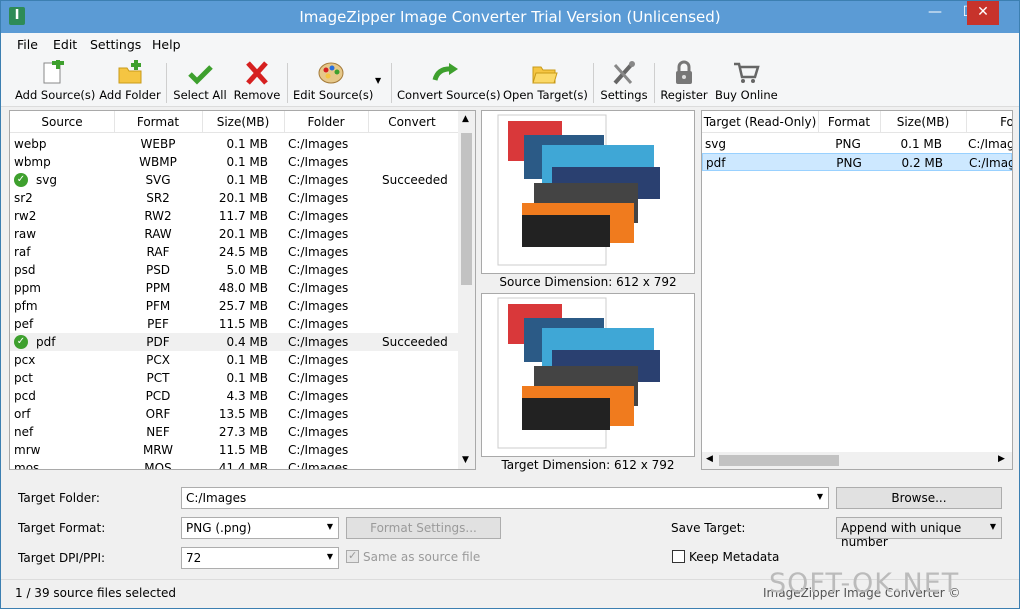  Describe the element at coordinates (242, 414) in the screenshot. I see `table-row: orf ORF 13.5 MB C:/Images` at that location.